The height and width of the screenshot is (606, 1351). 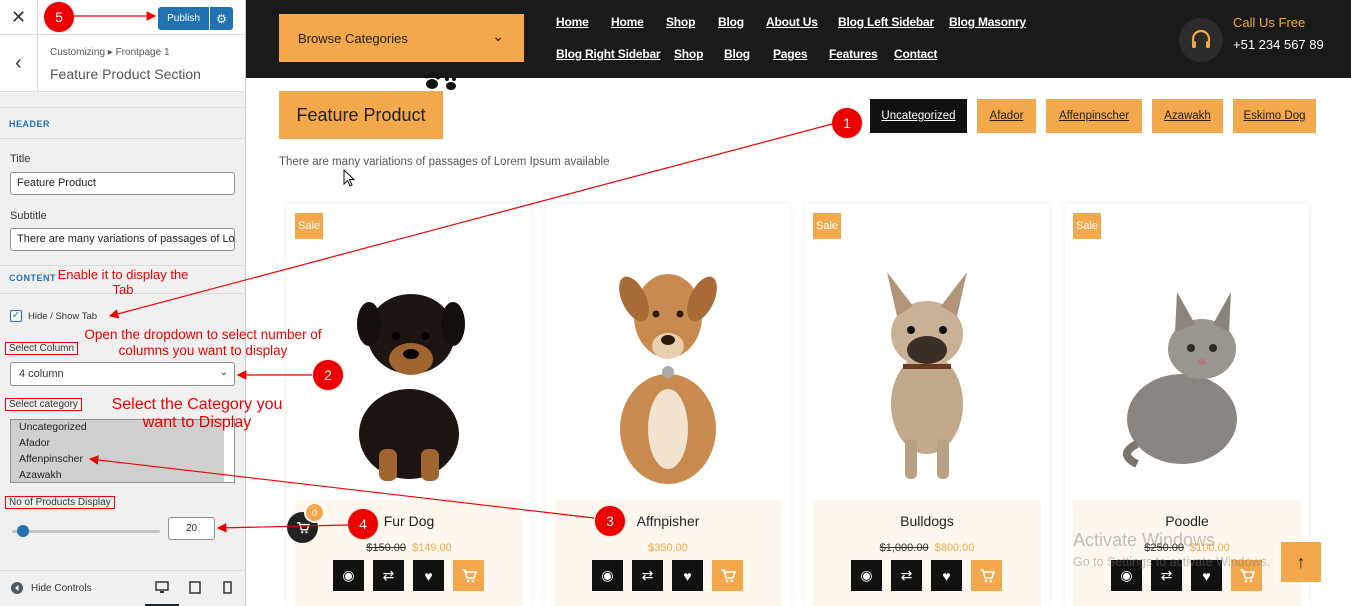 What do you see at coordinates (349, 180) in the screenshot?
I see `mouse-cursor-icon` at bounding box center [349, 180].